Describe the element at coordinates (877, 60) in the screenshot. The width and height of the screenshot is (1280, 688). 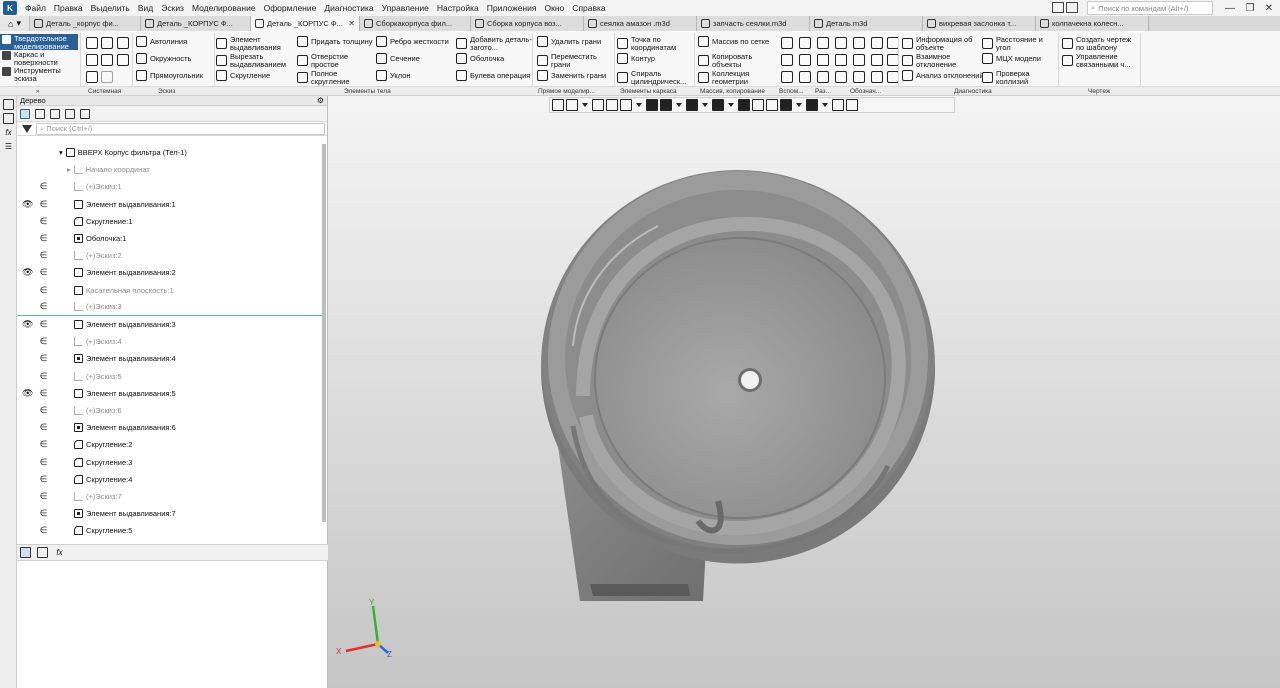
I see `size-radial-icon` at that location.